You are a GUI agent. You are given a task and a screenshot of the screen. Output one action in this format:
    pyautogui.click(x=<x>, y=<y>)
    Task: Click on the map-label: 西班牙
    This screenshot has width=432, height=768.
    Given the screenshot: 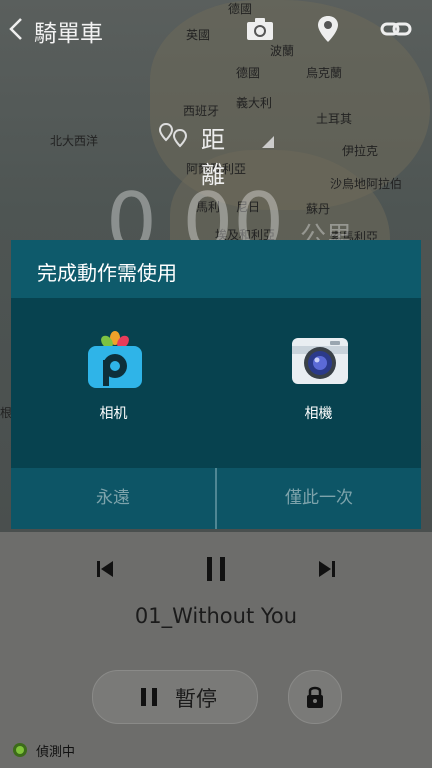 What is the action you would take?
    pyautogui.click(x=201, y=111)
    